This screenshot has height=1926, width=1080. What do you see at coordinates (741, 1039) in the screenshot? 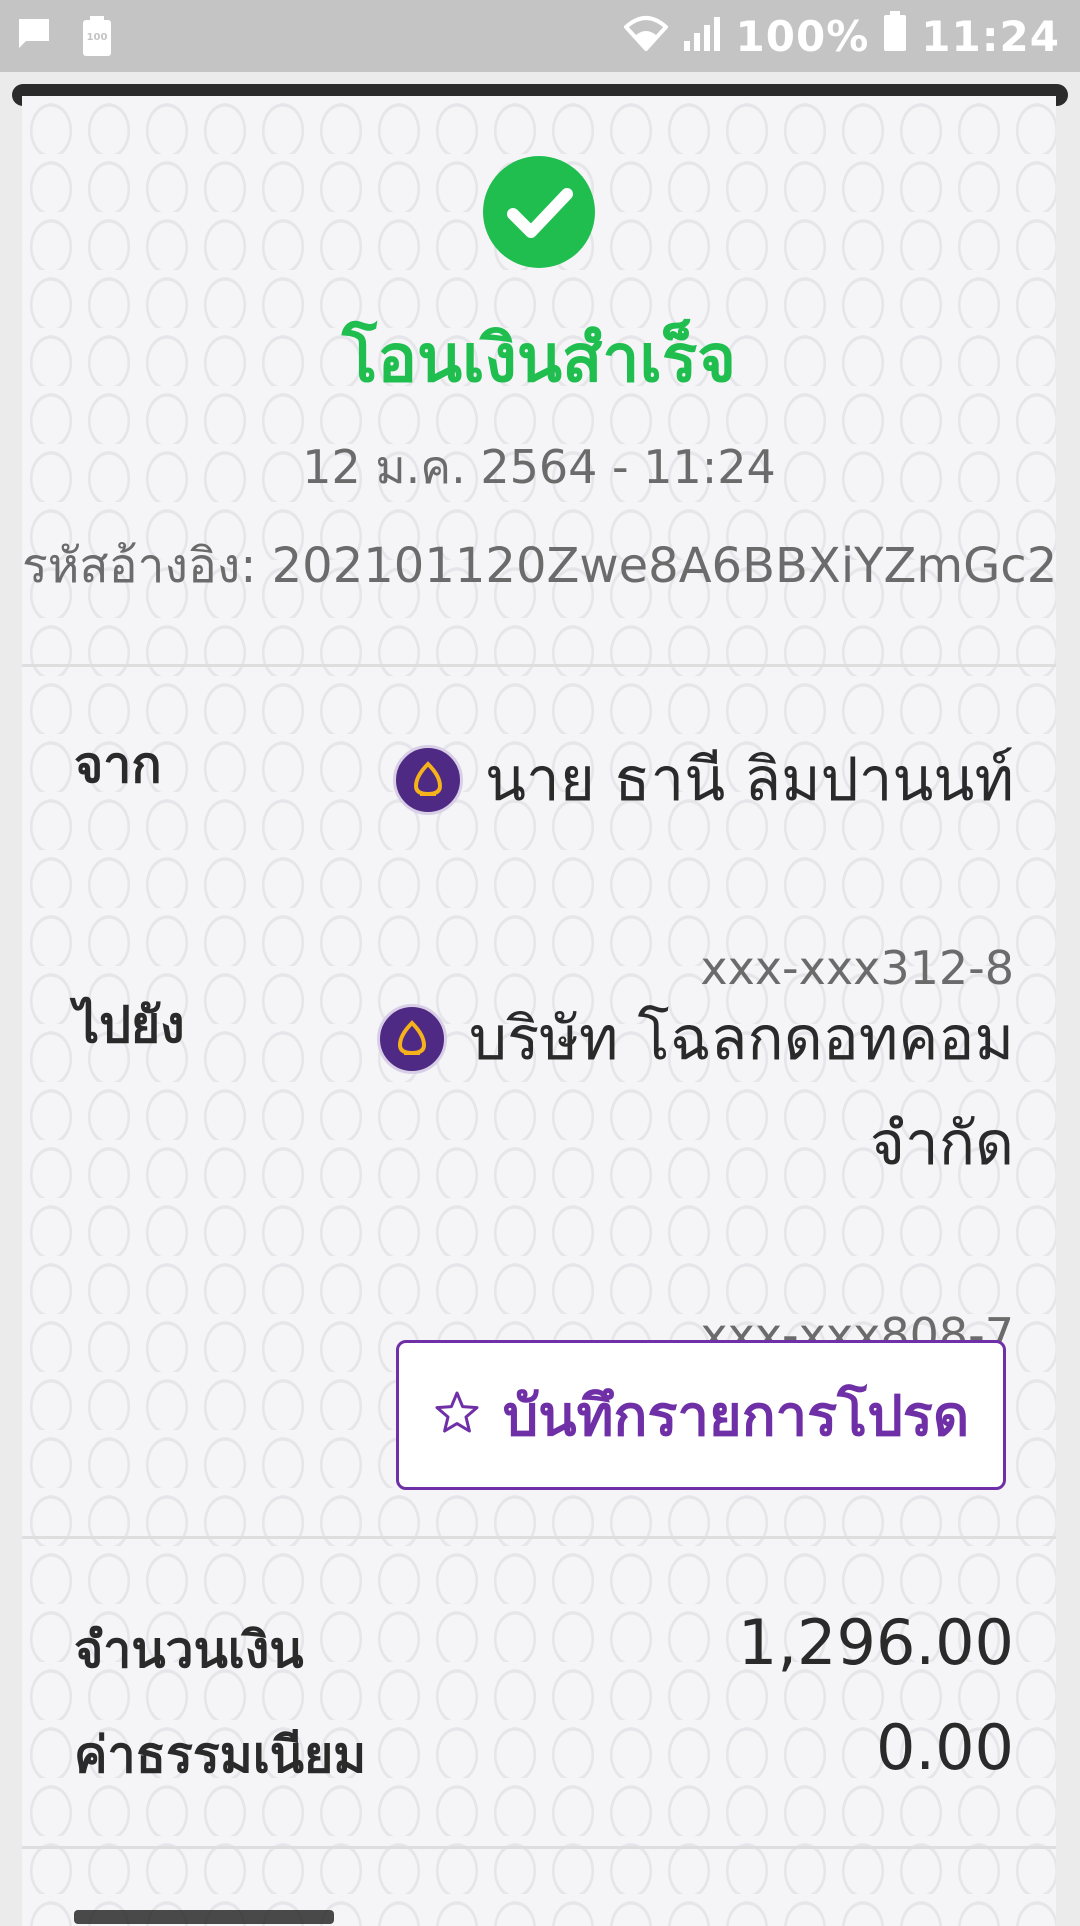
I see `recipient-name-line1: บริษัท โฉลกดอทคอม` at bounding box center [741, 1039].